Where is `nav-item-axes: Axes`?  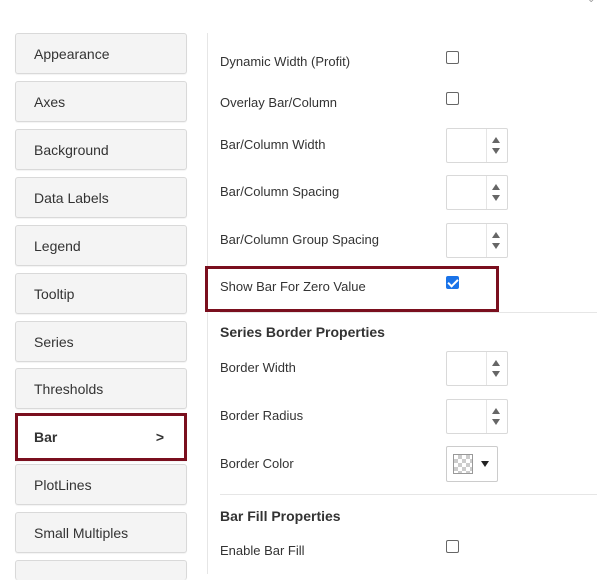
nav-item-axes: Axes is located at coordinates (101, 101).